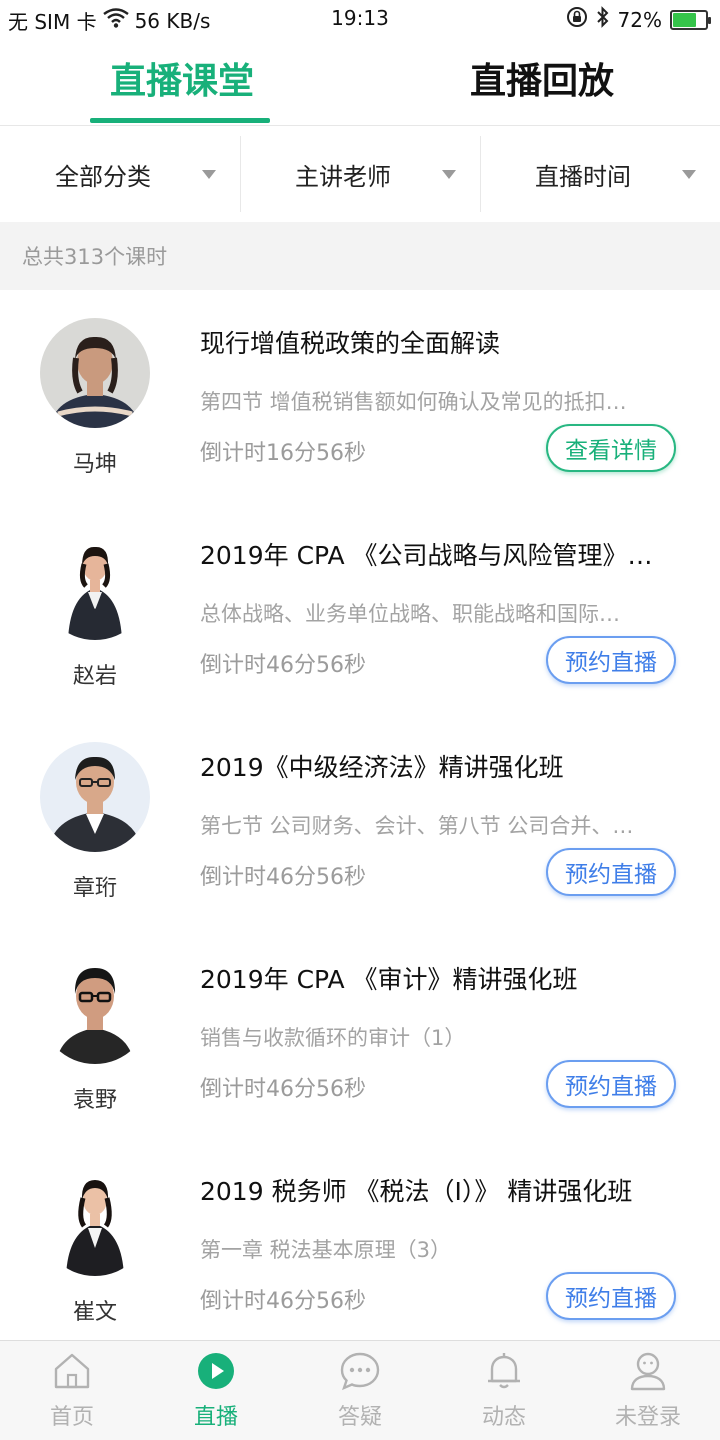  What do you see at coordinates (72, 1371) in the screenshot?
I see `home-icon` at bounding box center [72, 1371].